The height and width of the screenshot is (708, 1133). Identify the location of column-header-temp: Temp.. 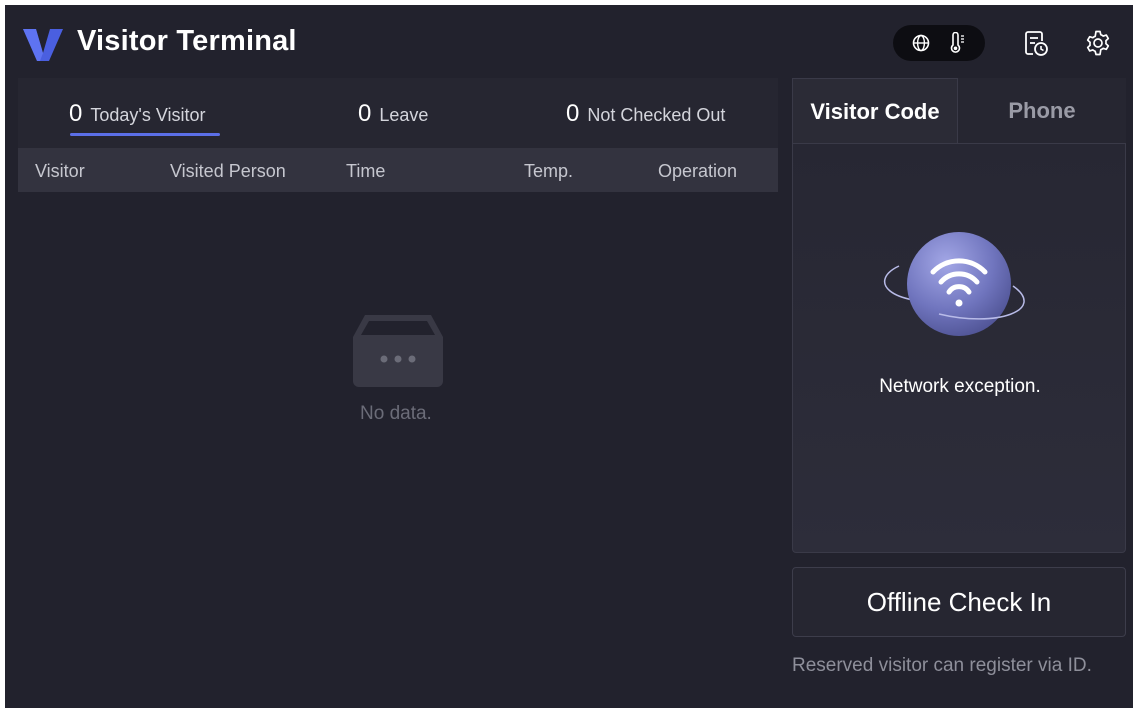
(549, 171).